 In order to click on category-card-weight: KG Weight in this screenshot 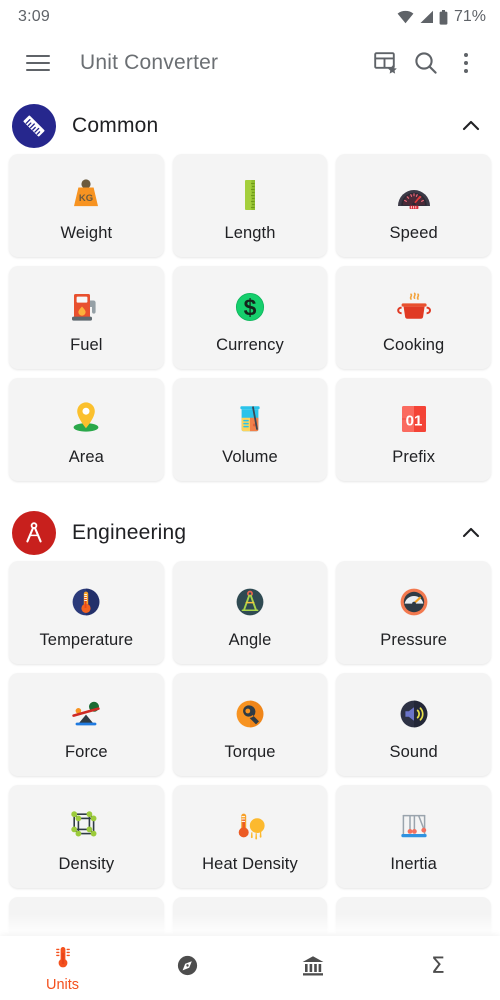, I will do `click(86, 205)`.